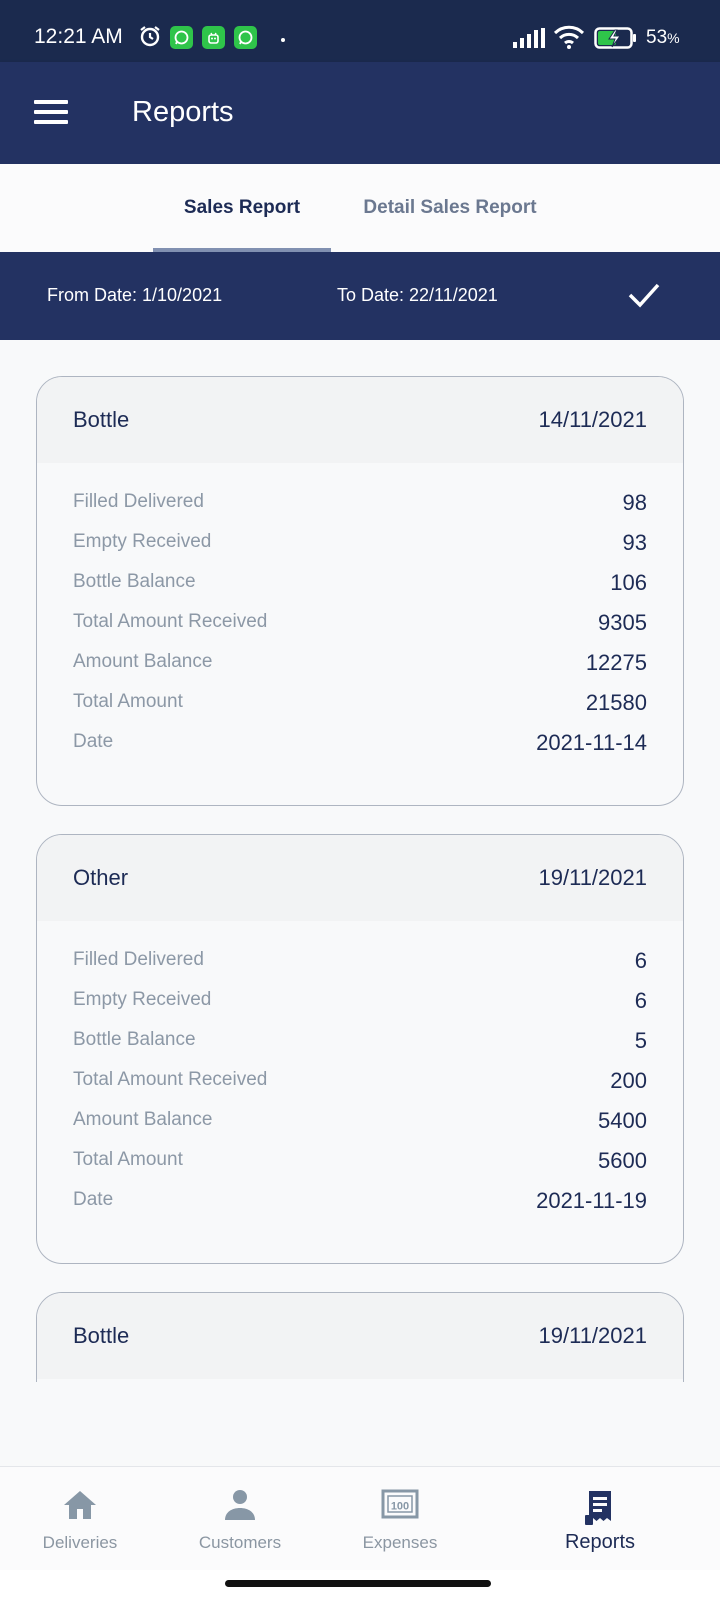 This screenshot has height=1600, width=720. What do you see at coordinates (600, 1542) in the screenshot?
I see `nav-label: Reports` at bounding box center [600, 1542].